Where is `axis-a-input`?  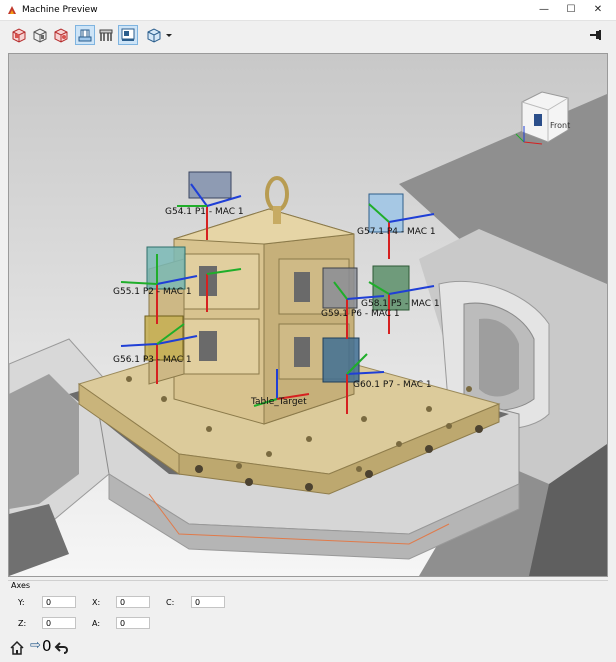
axis-a-input is located at coordinates (133, 623).